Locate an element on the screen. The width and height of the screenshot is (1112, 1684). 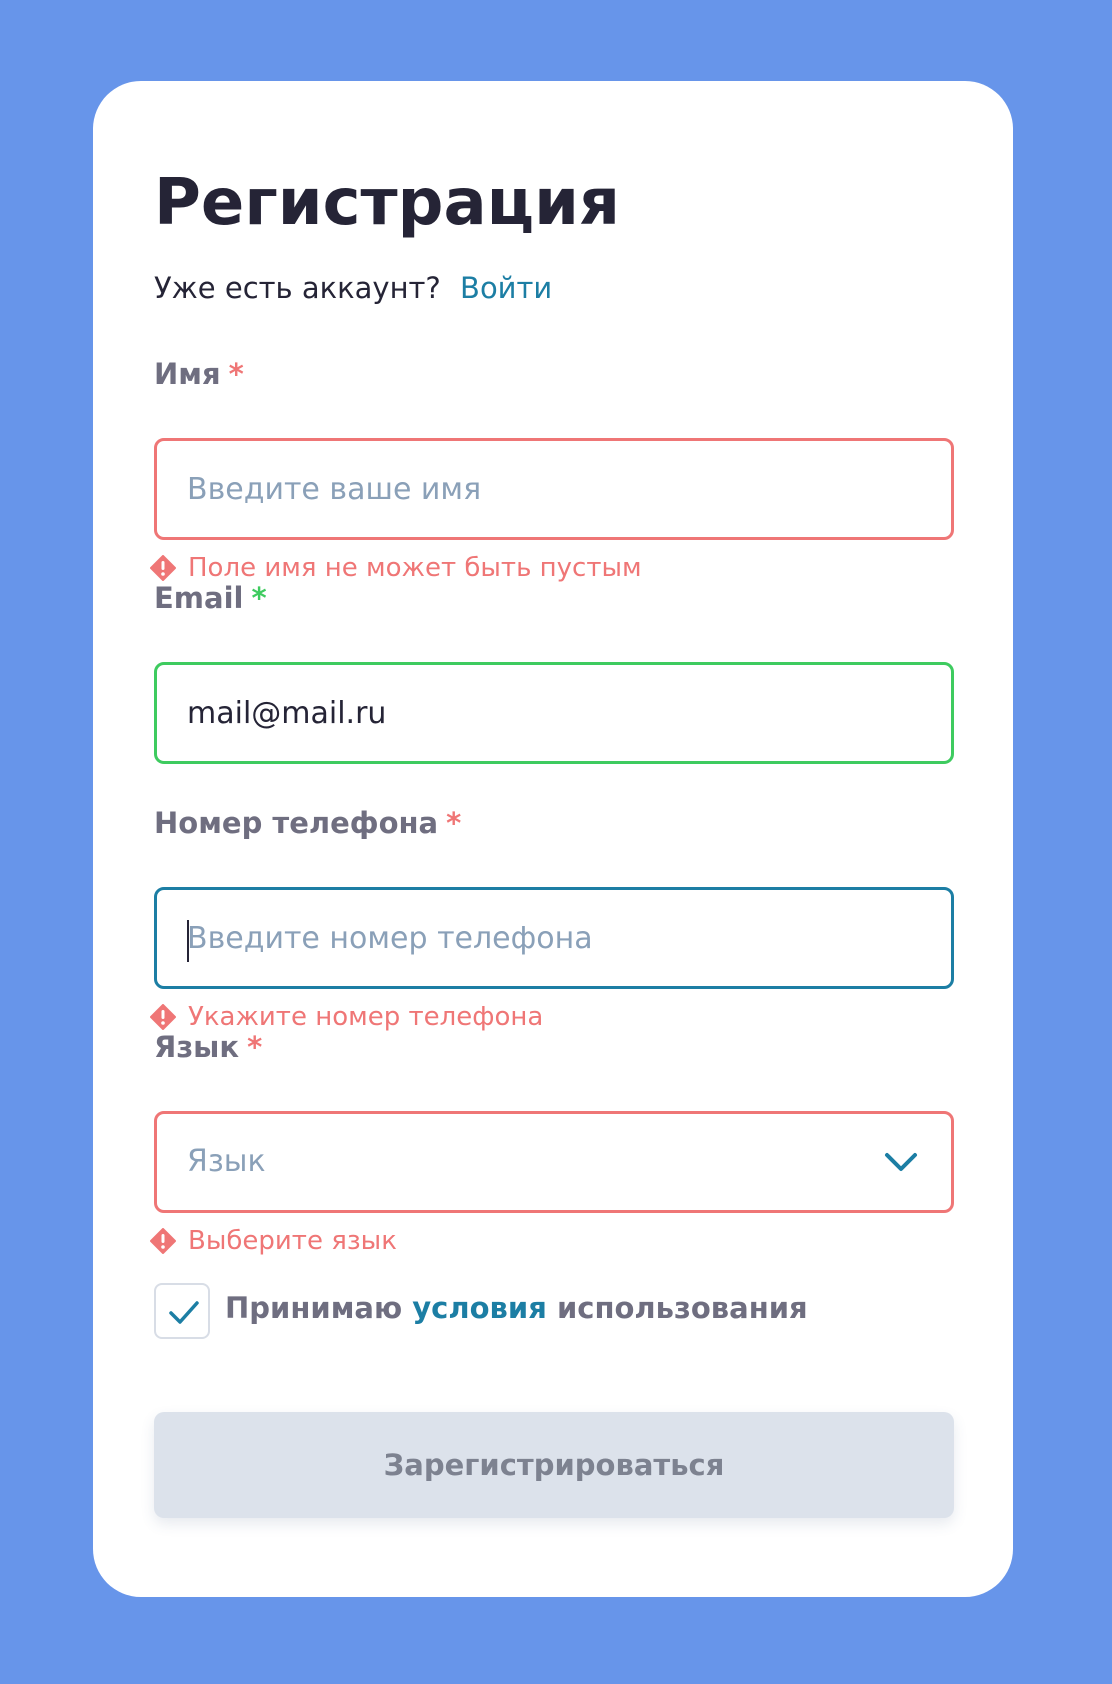
checkmark-icon is located at coordinates (184, 1312).